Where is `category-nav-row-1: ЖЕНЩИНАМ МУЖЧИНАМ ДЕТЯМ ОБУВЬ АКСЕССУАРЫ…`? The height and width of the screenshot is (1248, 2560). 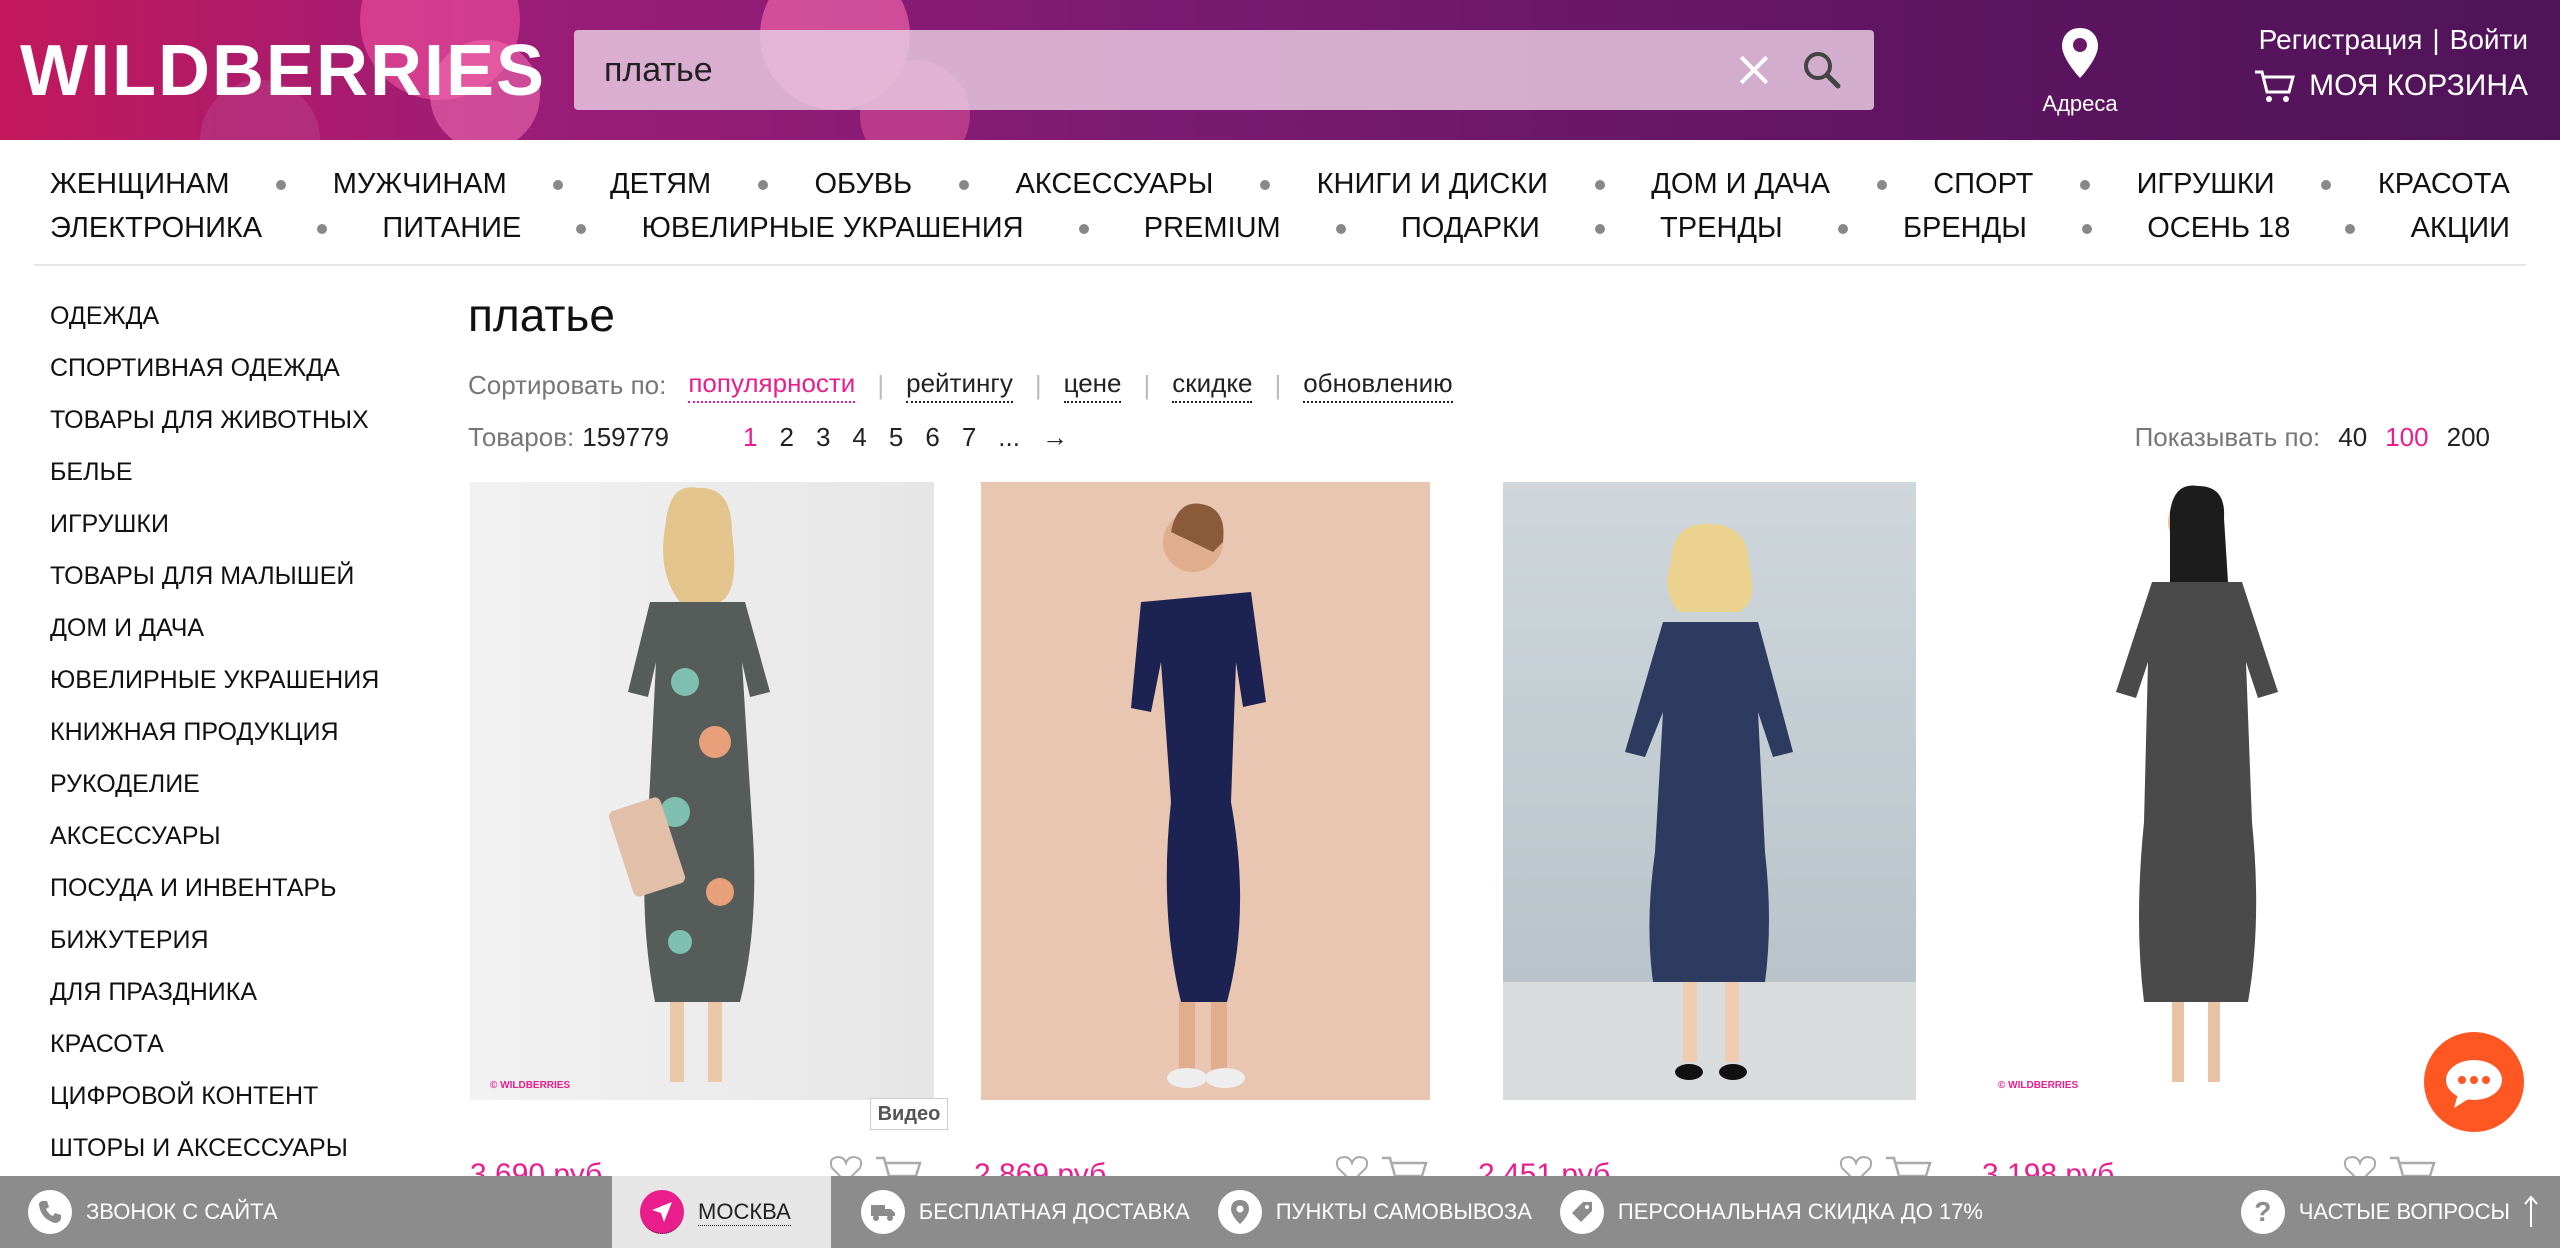 category-nav-row-1: ЖЕНЩИНАМ МУЖЧИНАМ ДЕТЯМ ОБУВЬ АКСЕССУАРЫ… is located at coordinates (1280, 184).